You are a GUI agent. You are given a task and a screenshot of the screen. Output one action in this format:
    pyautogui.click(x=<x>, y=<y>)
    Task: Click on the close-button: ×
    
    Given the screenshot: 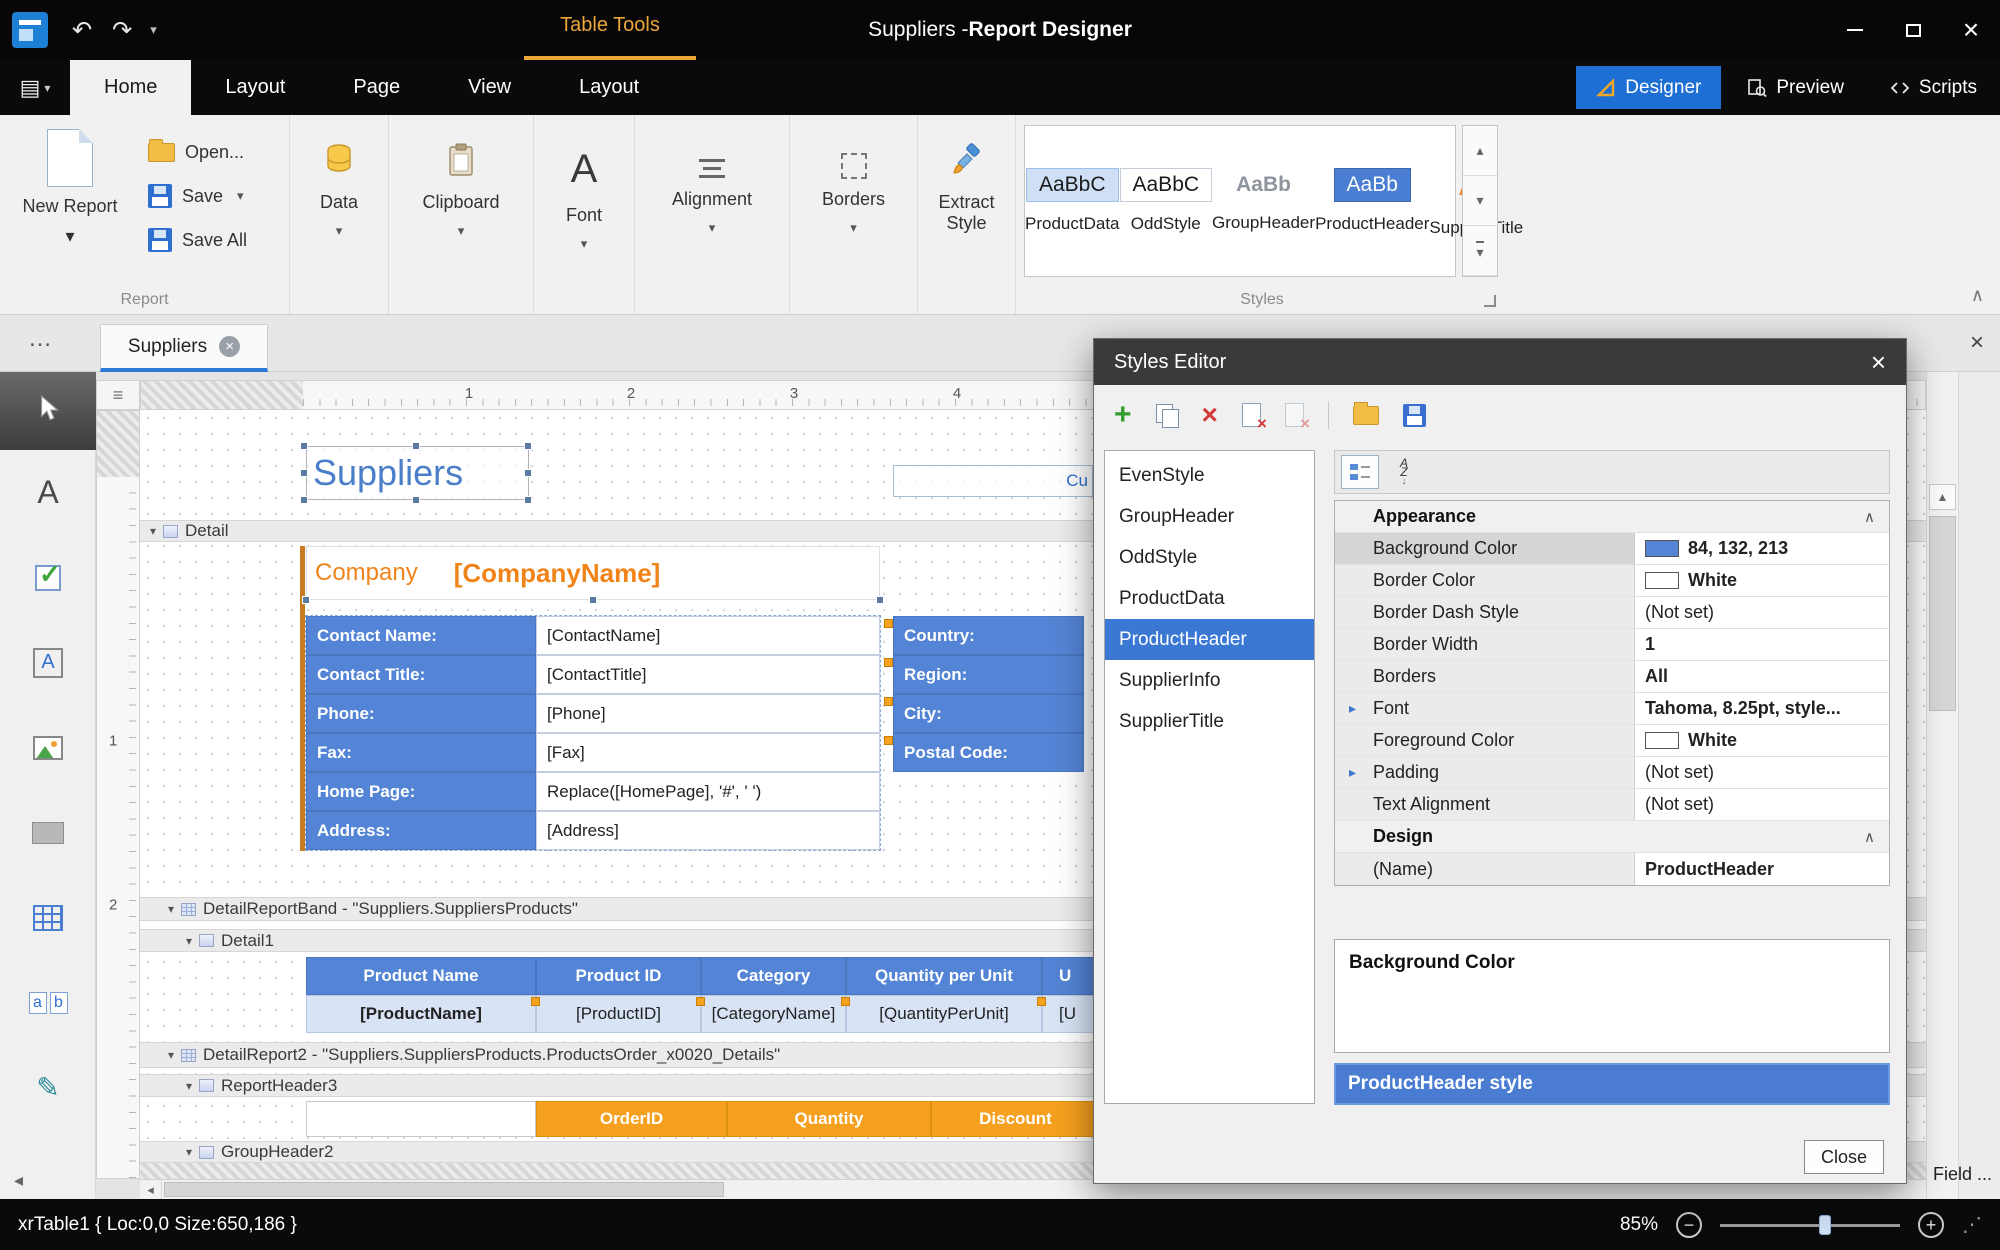 What is the action you would take?
    pyautogui.click(x=1971, y=30)
    